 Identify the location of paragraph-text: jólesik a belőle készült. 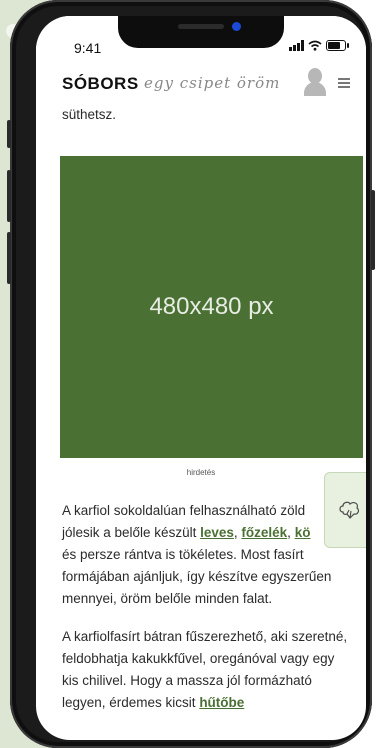
(131, 532).